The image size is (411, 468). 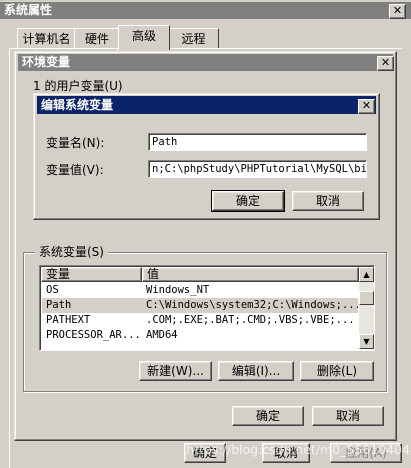 What do you see at coordinates (206, 105) in the screenshot?
I see `edit-system-variable-titlebar: 编辑系统变量` at bounding box center [206, 105].